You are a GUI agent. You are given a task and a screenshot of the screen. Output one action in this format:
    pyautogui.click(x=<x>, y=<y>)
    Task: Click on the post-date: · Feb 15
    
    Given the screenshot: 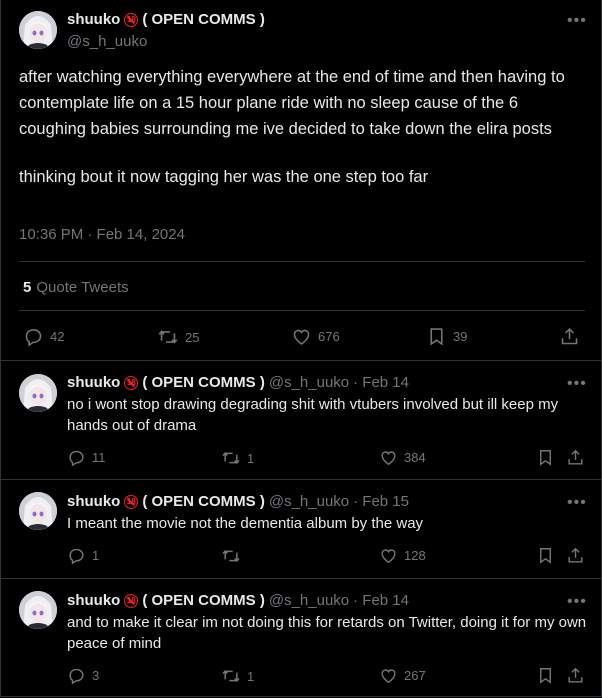 What is the action you would take?
    pyautogui.click(x=381, y=501)
    